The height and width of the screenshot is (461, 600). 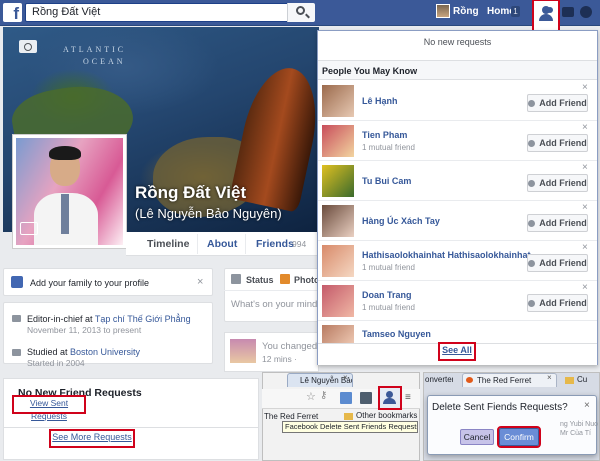 What do you see at coordinates (384, 135) in the screenshot?
I see `friend-name-link: Tien Pham` at bounding box center [384, 135].